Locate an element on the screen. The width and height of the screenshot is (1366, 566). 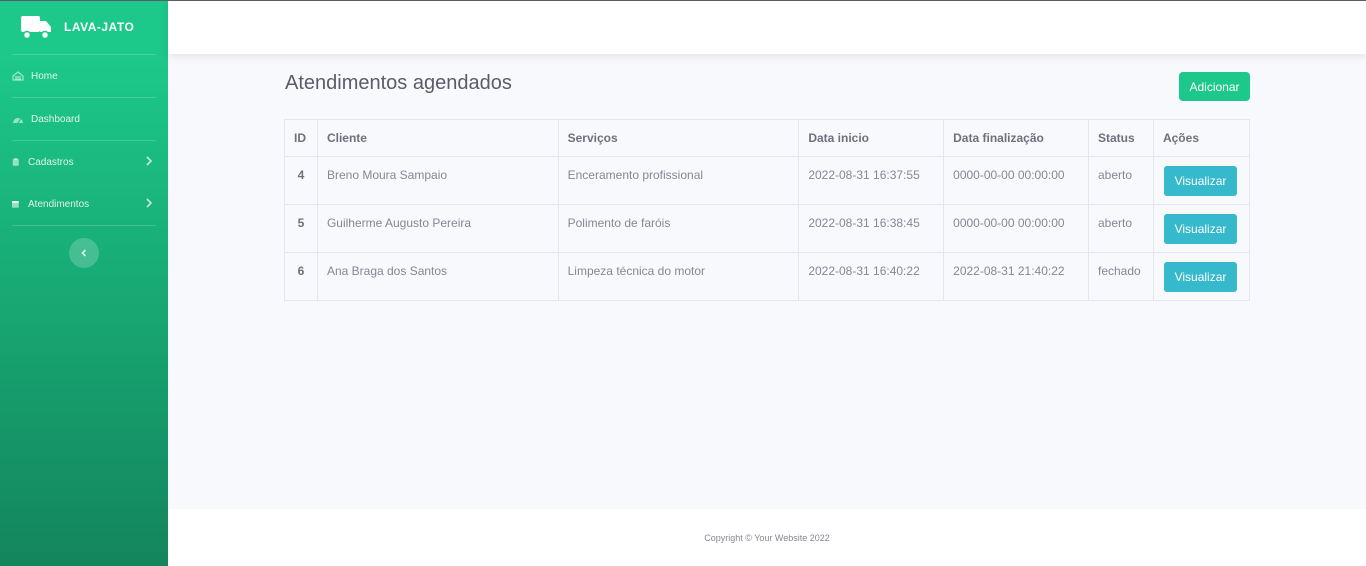
column-header-acoes: Ações is located at coordinates (1201, 138).